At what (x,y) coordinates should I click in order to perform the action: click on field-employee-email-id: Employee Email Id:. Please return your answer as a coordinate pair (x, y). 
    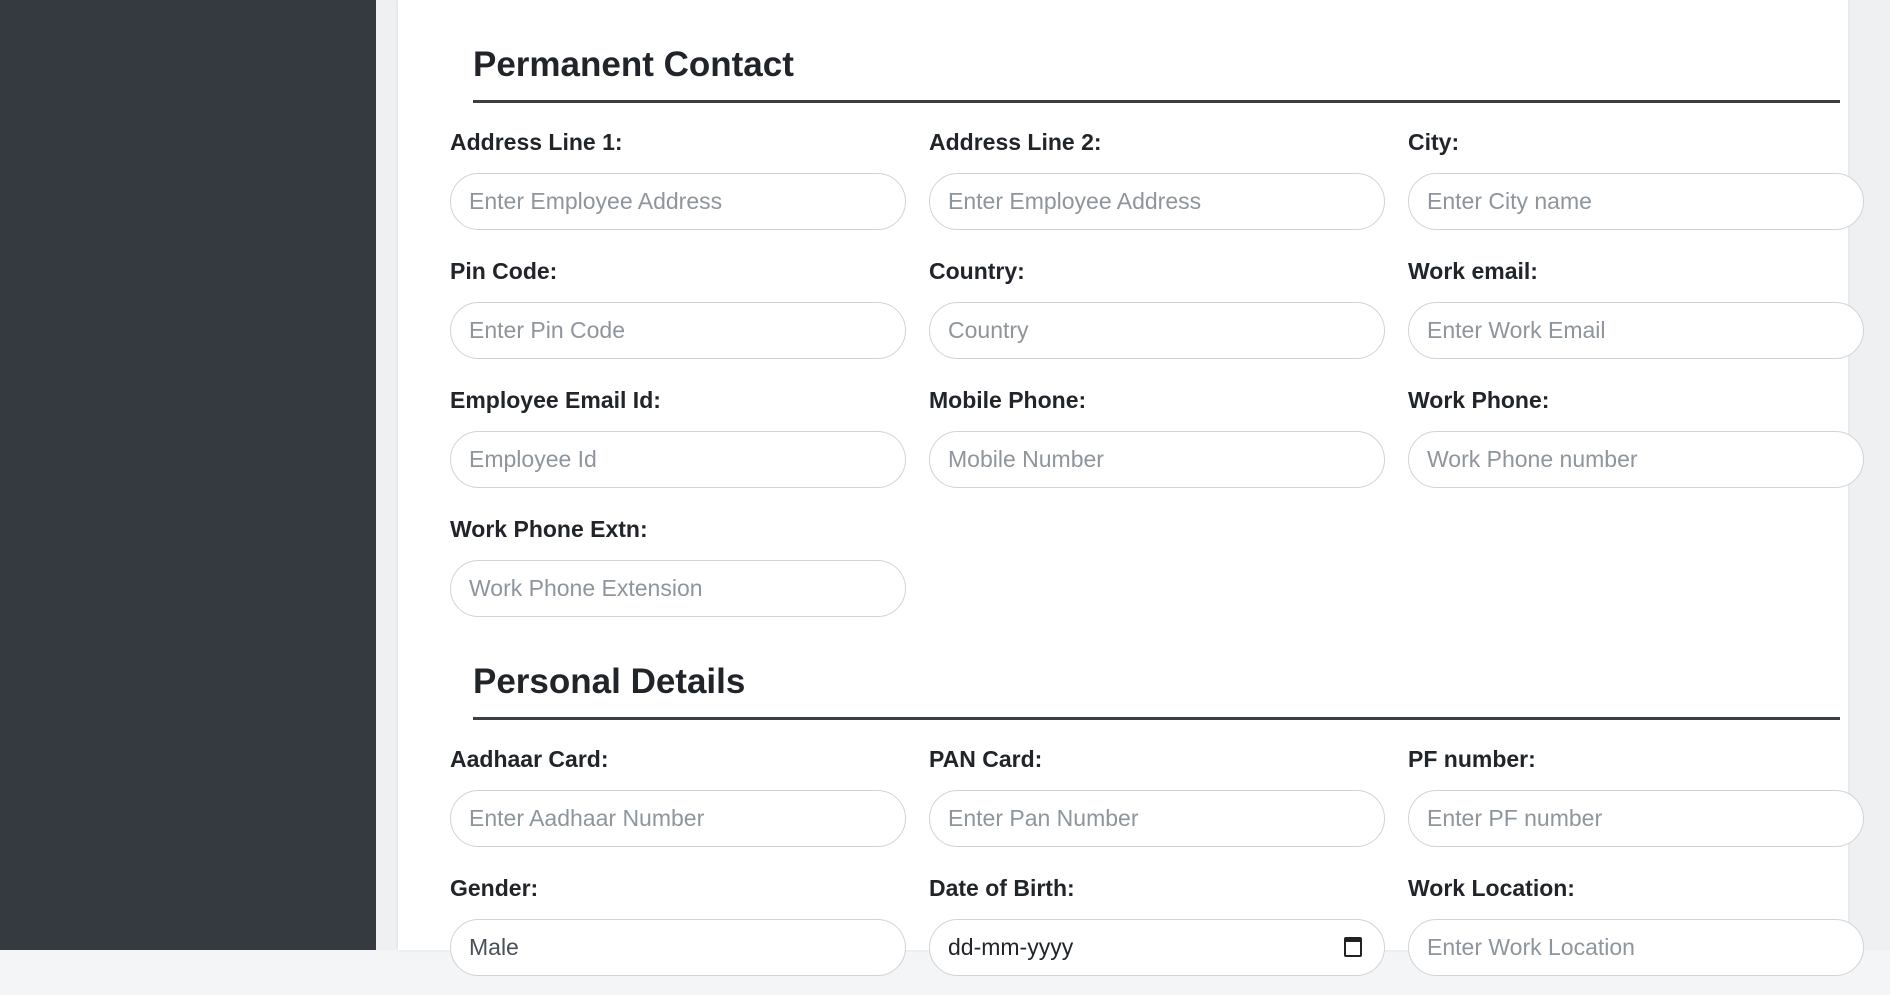
    Looking at the image, I should click on (678, 442).